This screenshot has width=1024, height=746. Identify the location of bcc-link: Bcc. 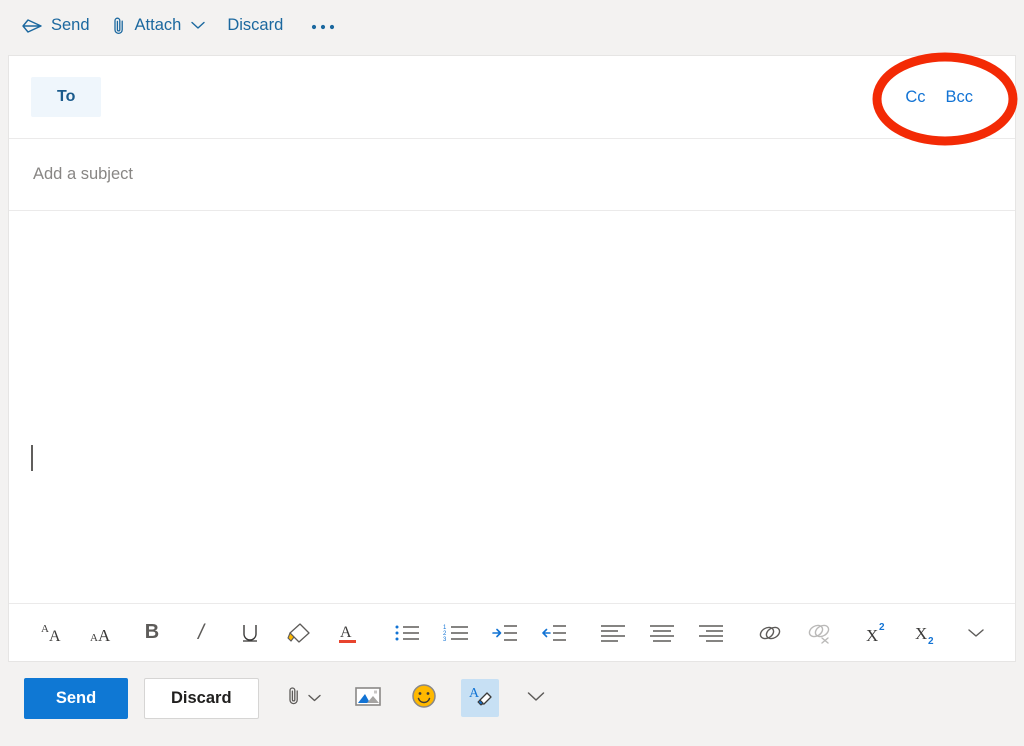
(959, 97).